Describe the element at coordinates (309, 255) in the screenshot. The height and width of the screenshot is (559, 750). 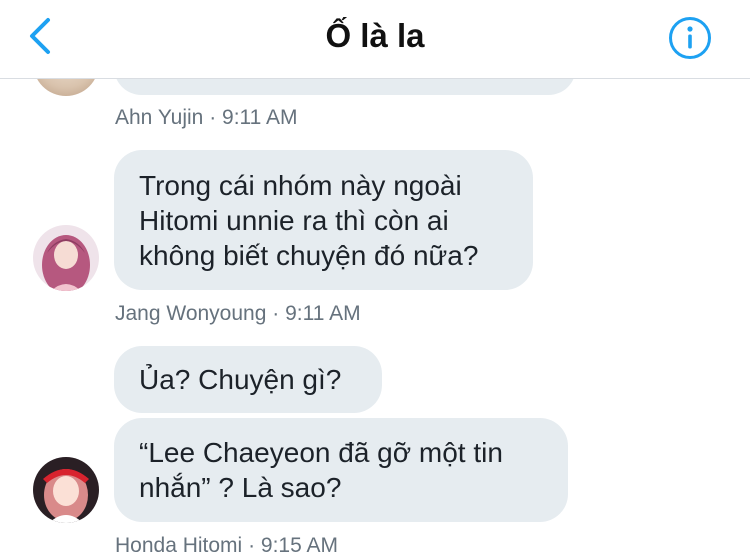
I see `message-line: không biết chuyện đó nữa?` at that location.